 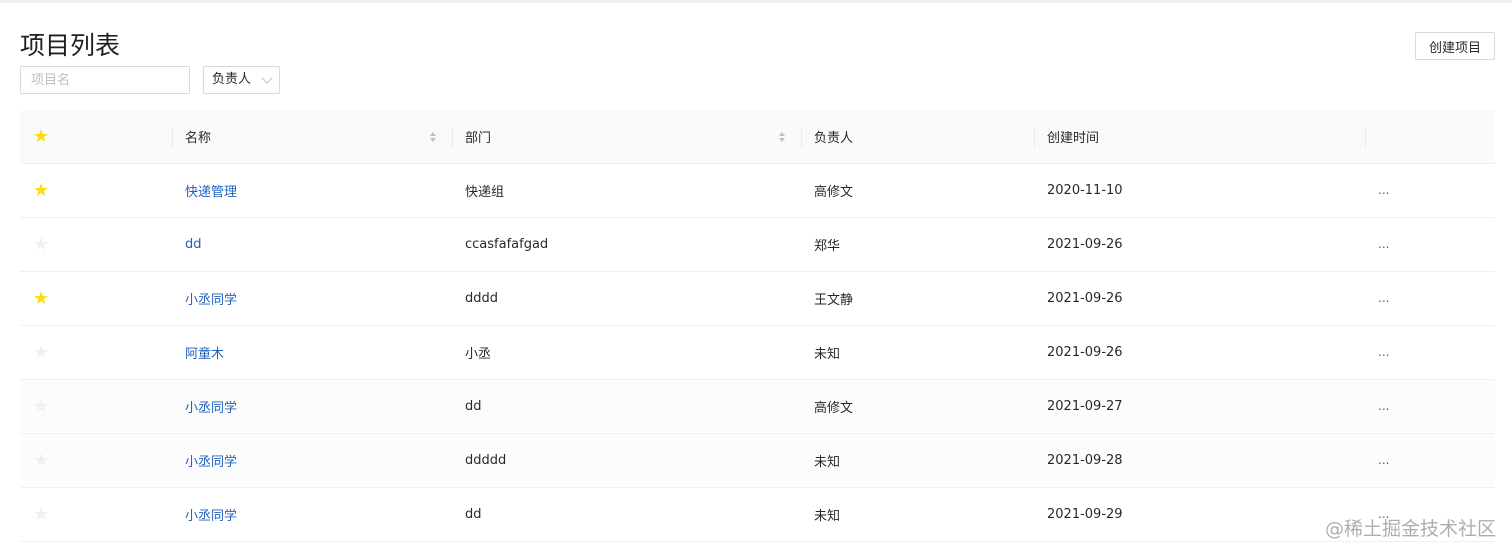 What do you see at coordinates (1199, 190) in the screenshot?
I see `created-cell: 2020-11-10` at bounding box center [1199, 190].